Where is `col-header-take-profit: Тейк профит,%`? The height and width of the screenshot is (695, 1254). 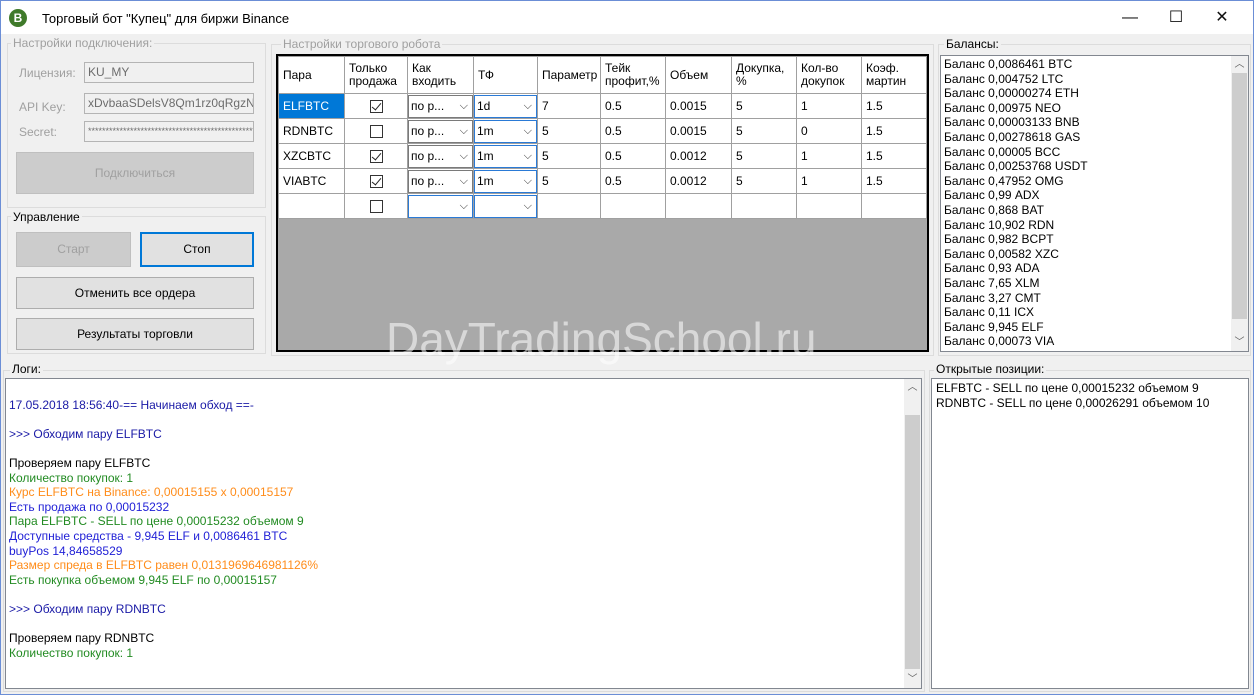
col-header-take-profit: Тейк профит,% is located at coordinates (633, 75).